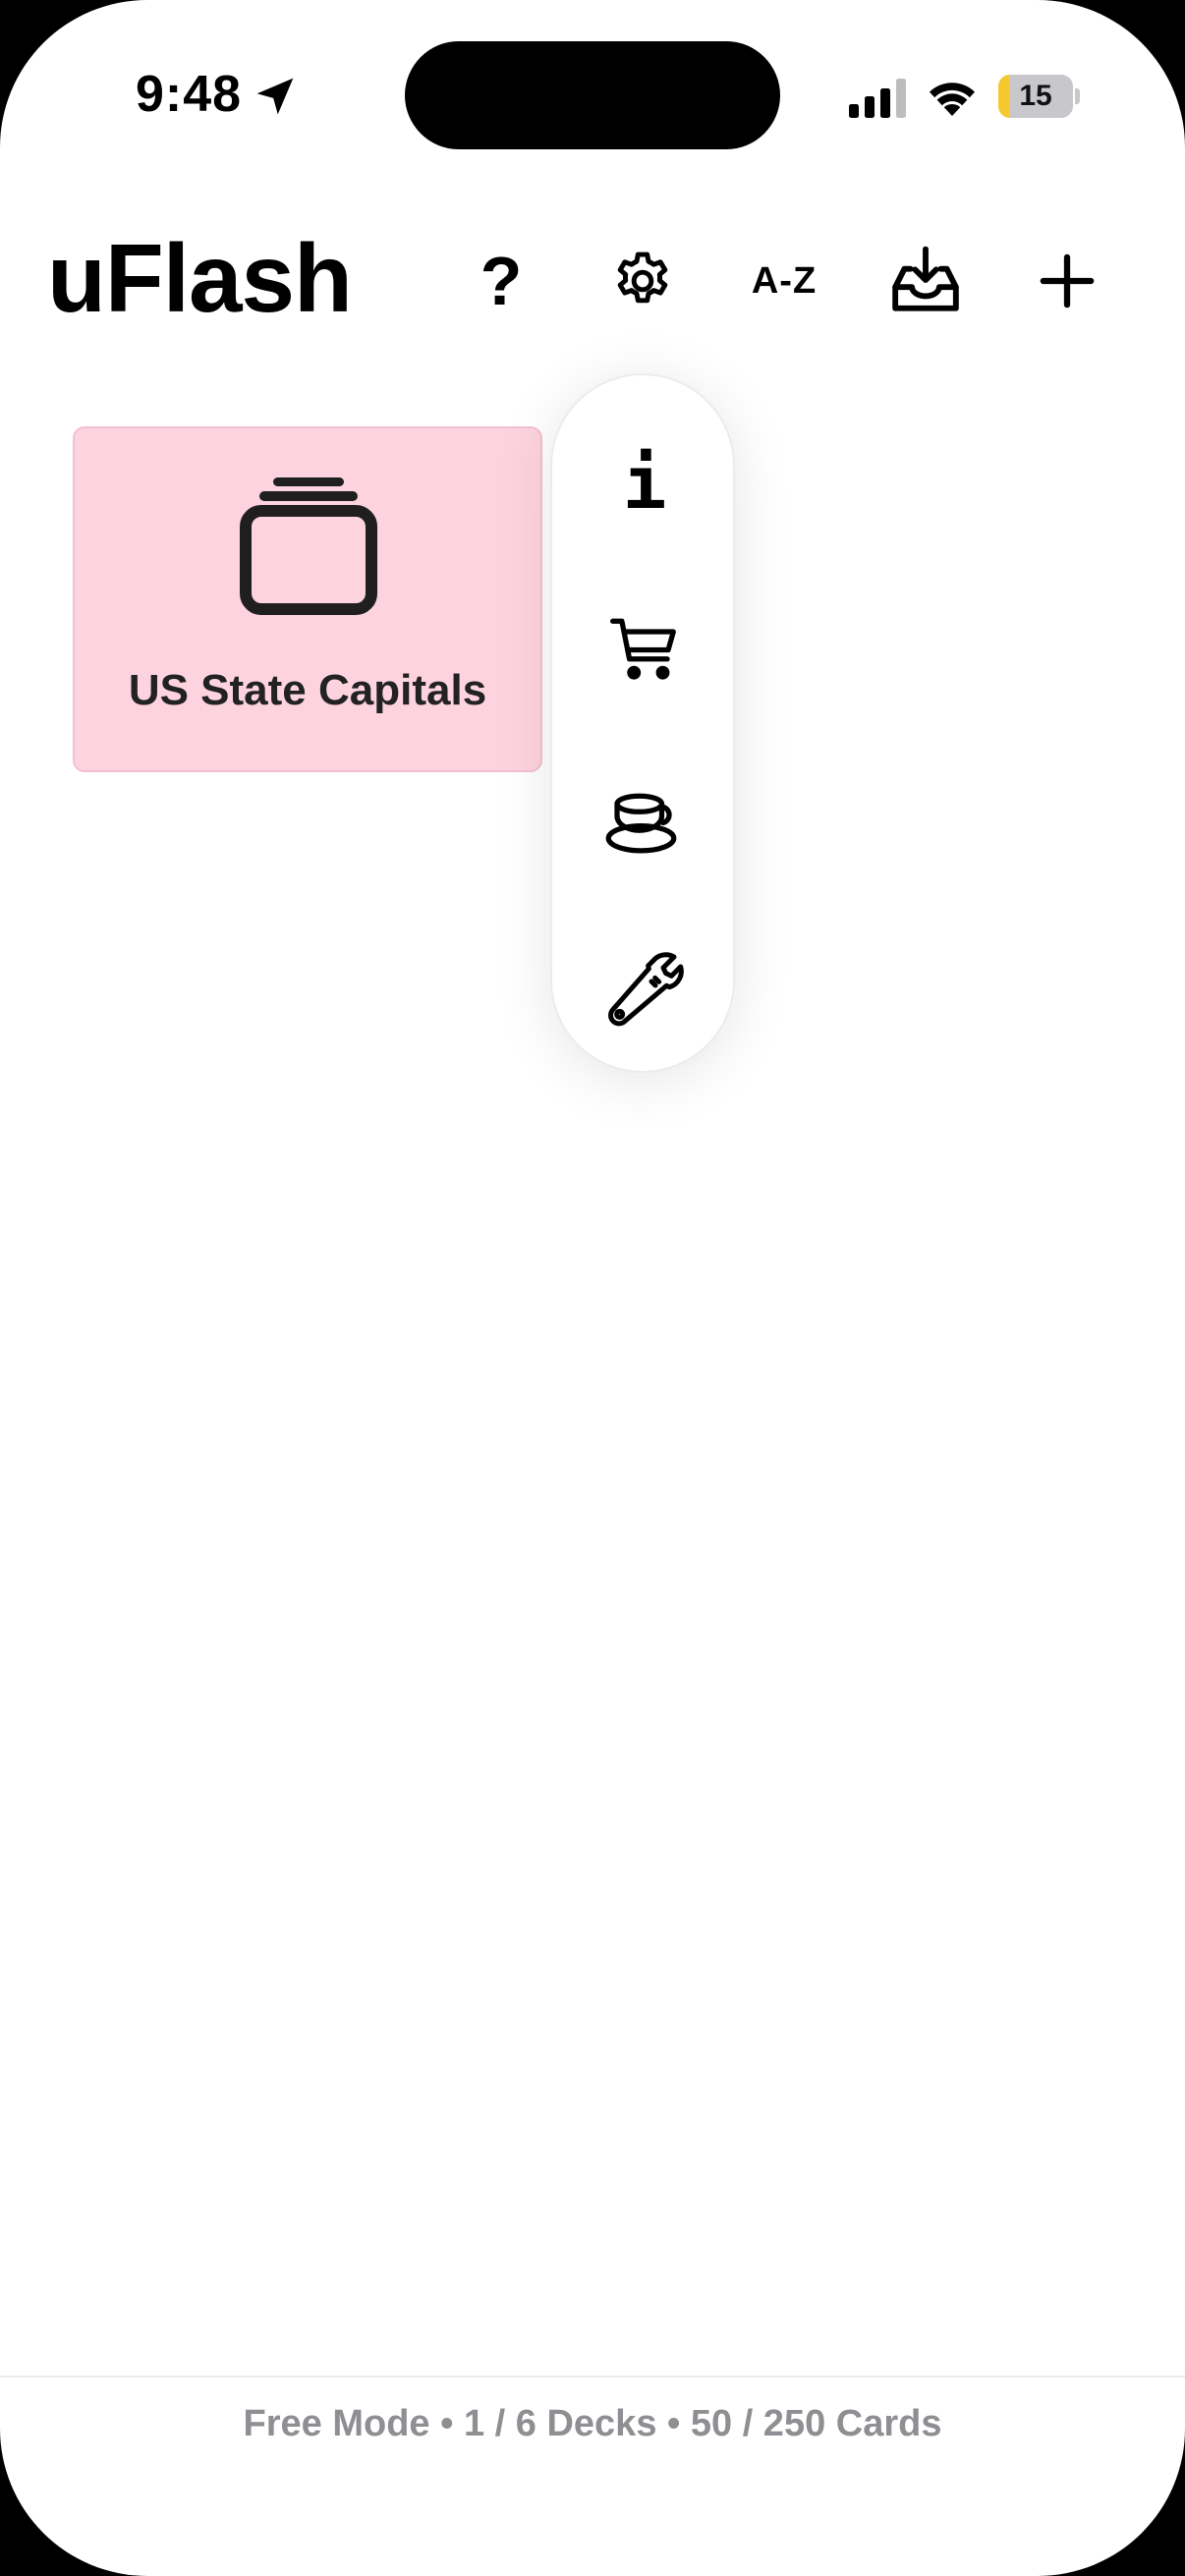 Image resolution: width=1185 pixels, height=2576 pixels. What do you see at coordinates (643, 278) in the screenshot?
I see `gear-icon` at bounding box center [643, 278].